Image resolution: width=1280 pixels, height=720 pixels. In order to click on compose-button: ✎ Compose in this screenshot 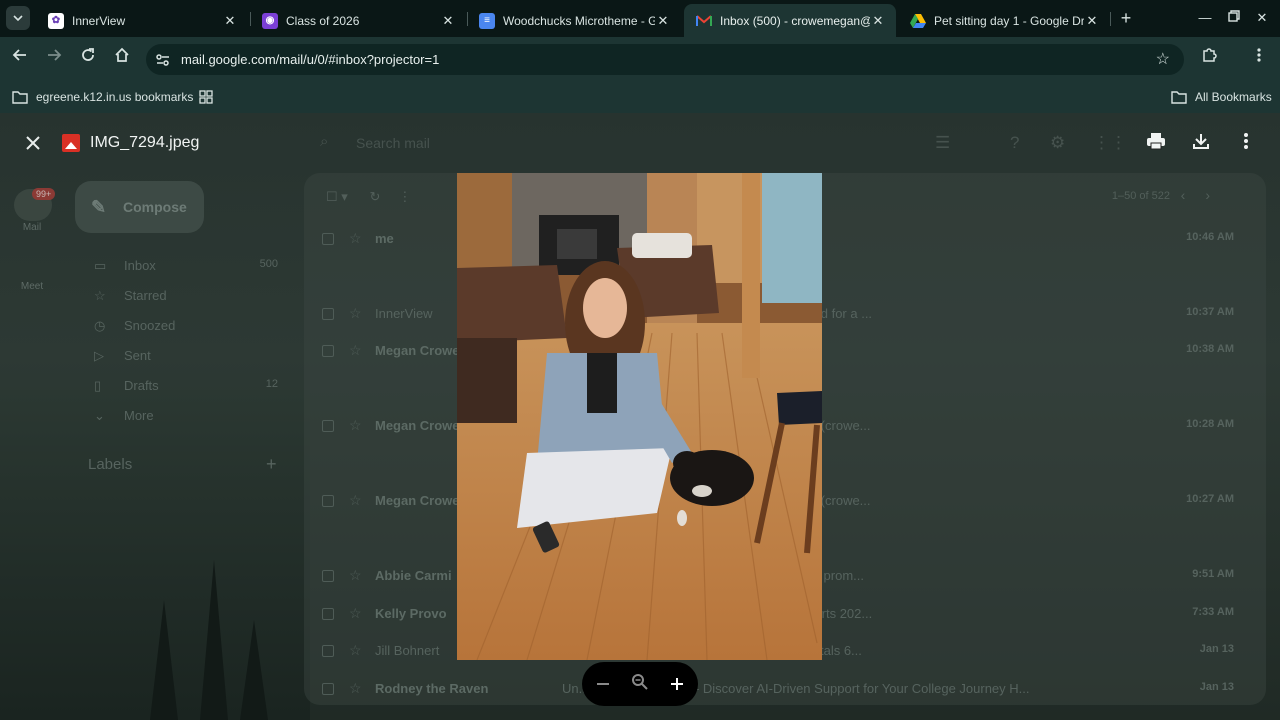, I will do `click(139, 207)`.